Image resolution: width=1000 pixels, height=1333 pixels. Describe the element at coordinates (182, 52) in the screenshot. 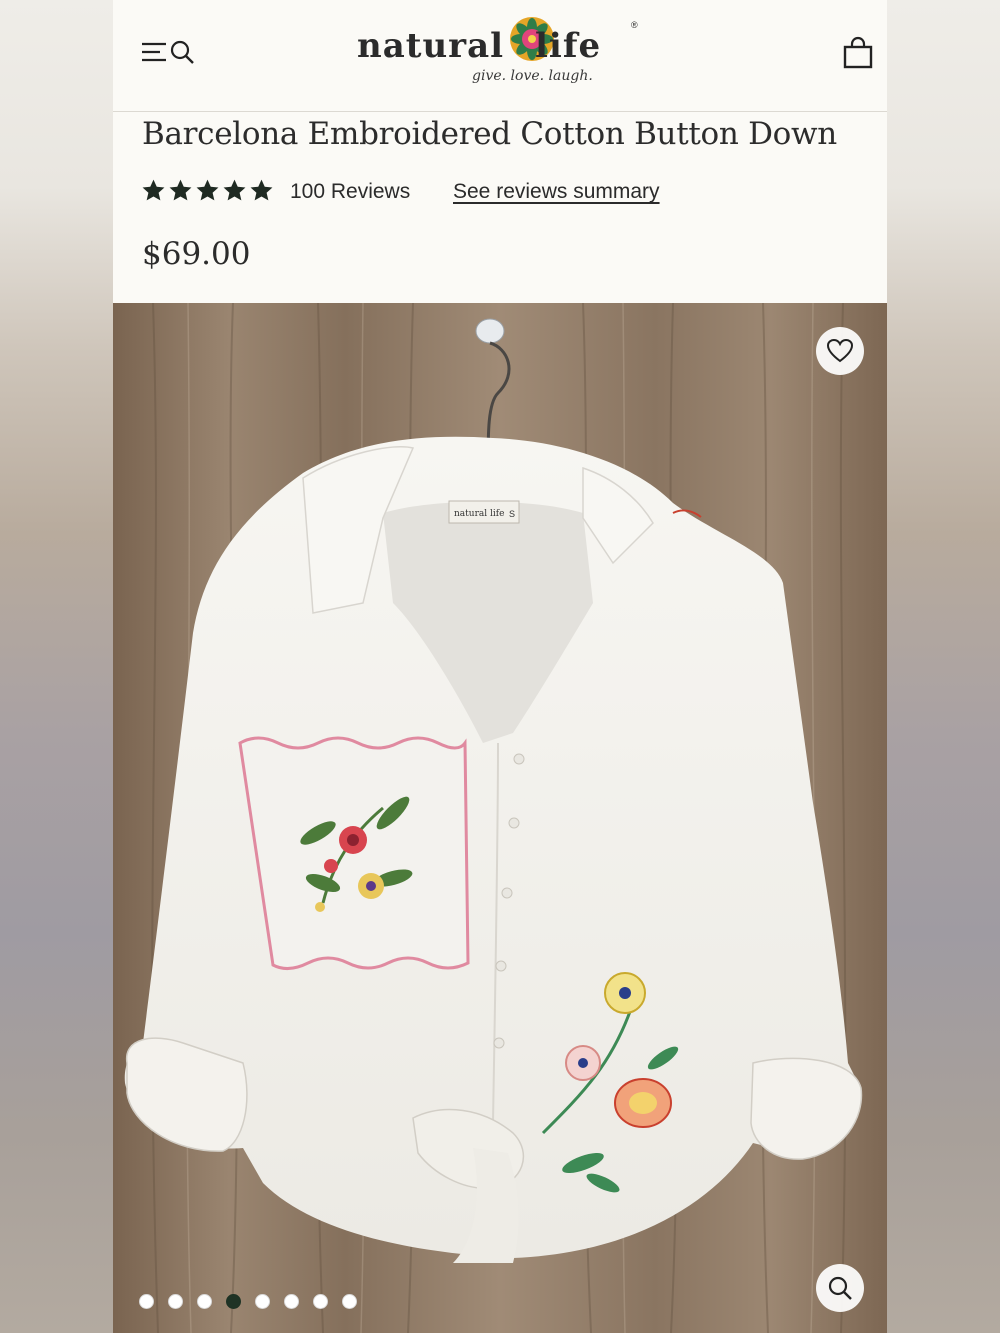

I see `search-icon` at that location.